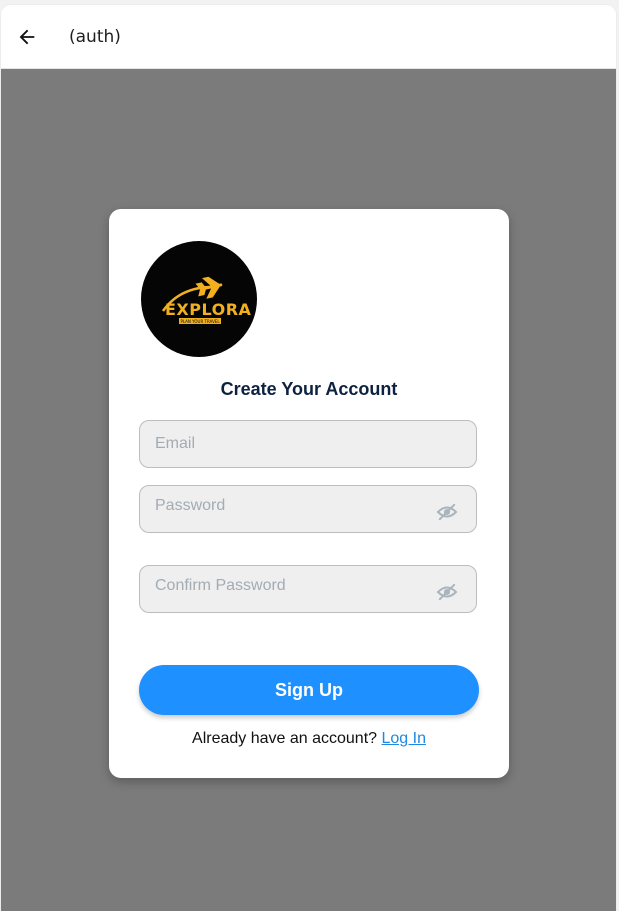 This screenshot has height=911, width=619. I want to click on back-button, so click(27, 37).